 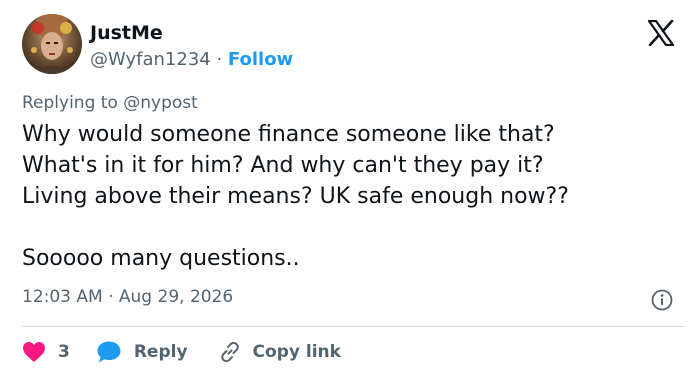 I want to click on x-logo-icon, so click(x=661, y=33).